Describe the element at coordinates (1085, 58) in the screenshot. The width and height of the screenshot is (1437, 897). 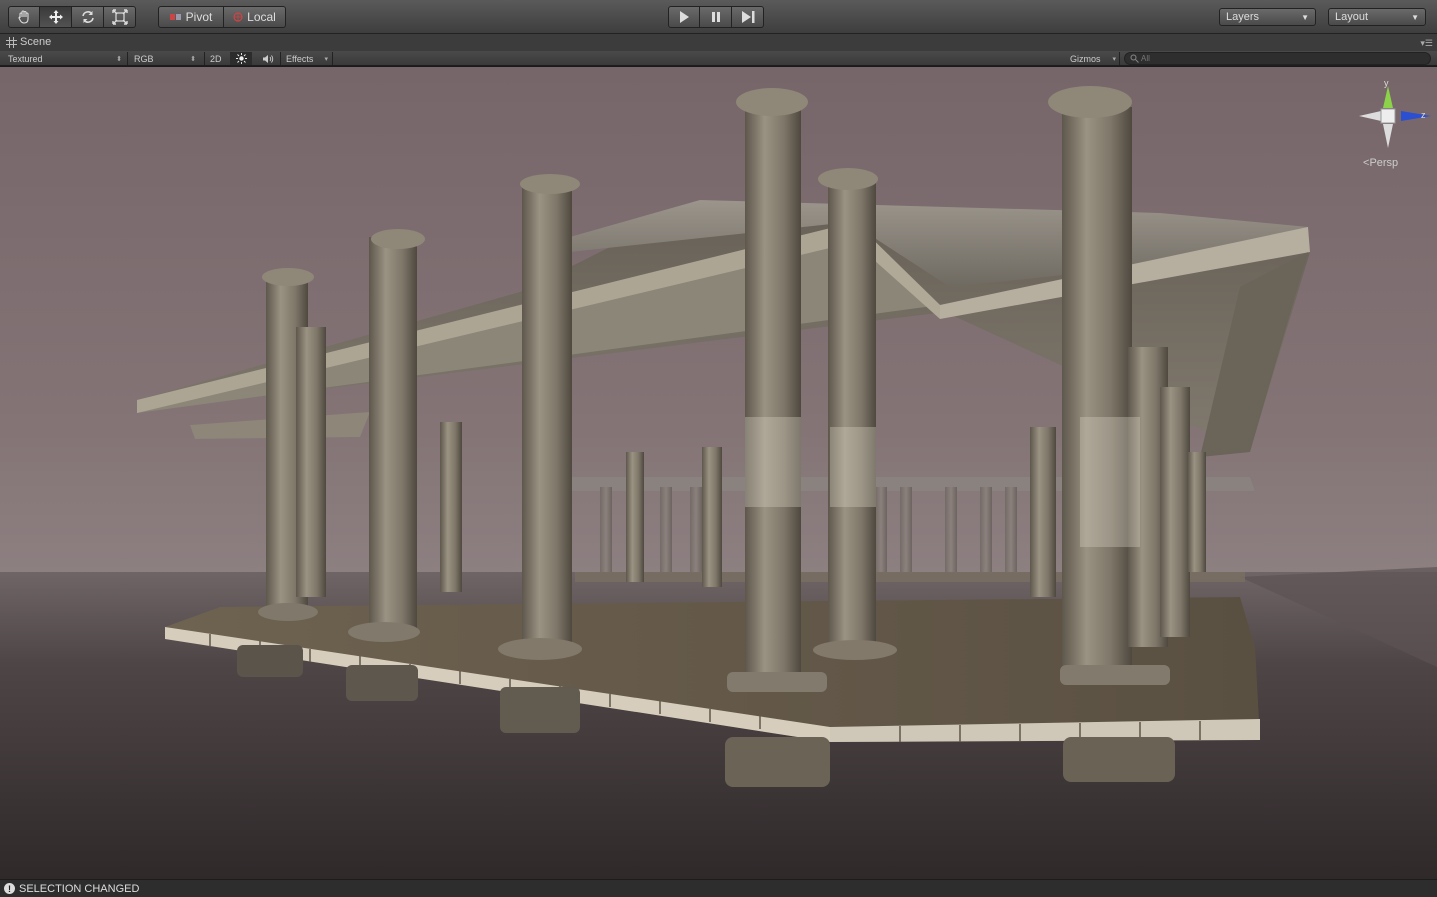
I see `gizmos-label: Gizmos` at that location.